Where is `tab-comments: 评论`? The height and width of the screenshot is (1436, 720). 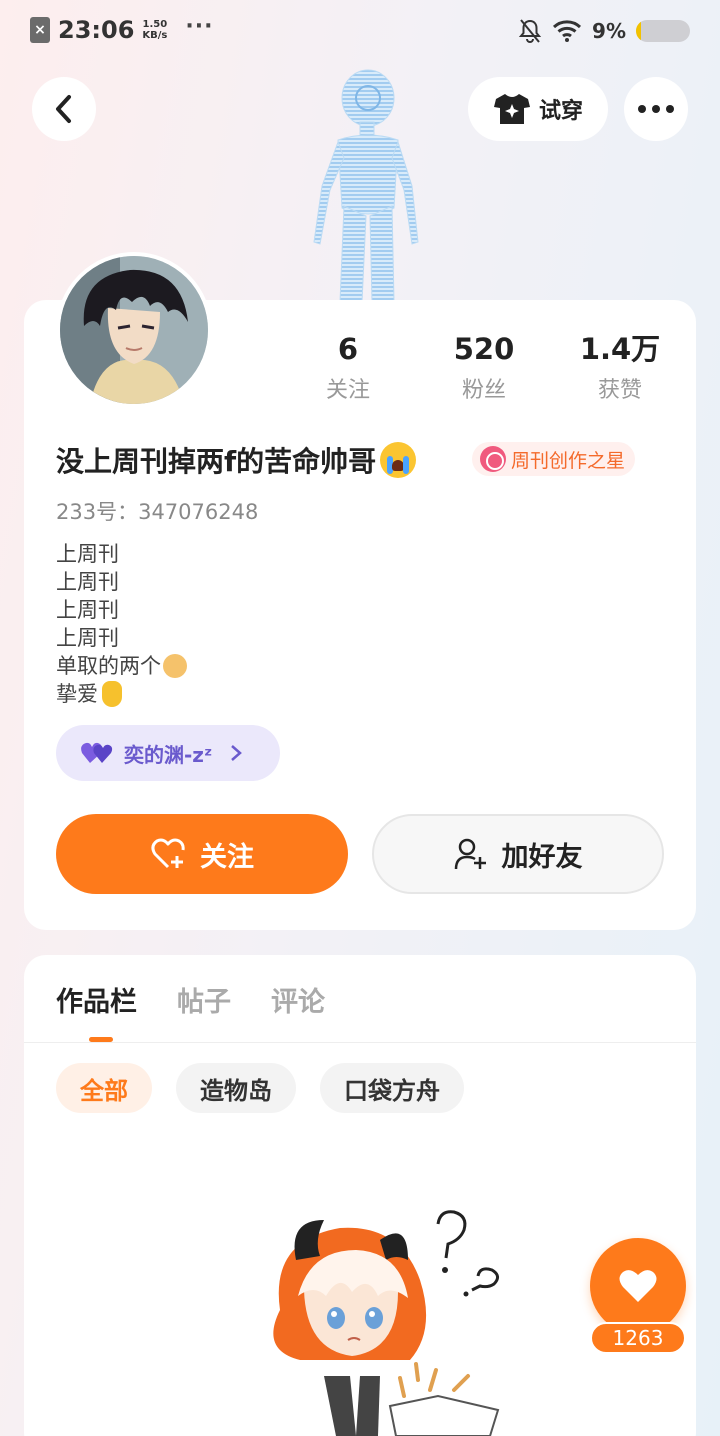 tab-comments: 评论 is located at coordinates (298, 1000).